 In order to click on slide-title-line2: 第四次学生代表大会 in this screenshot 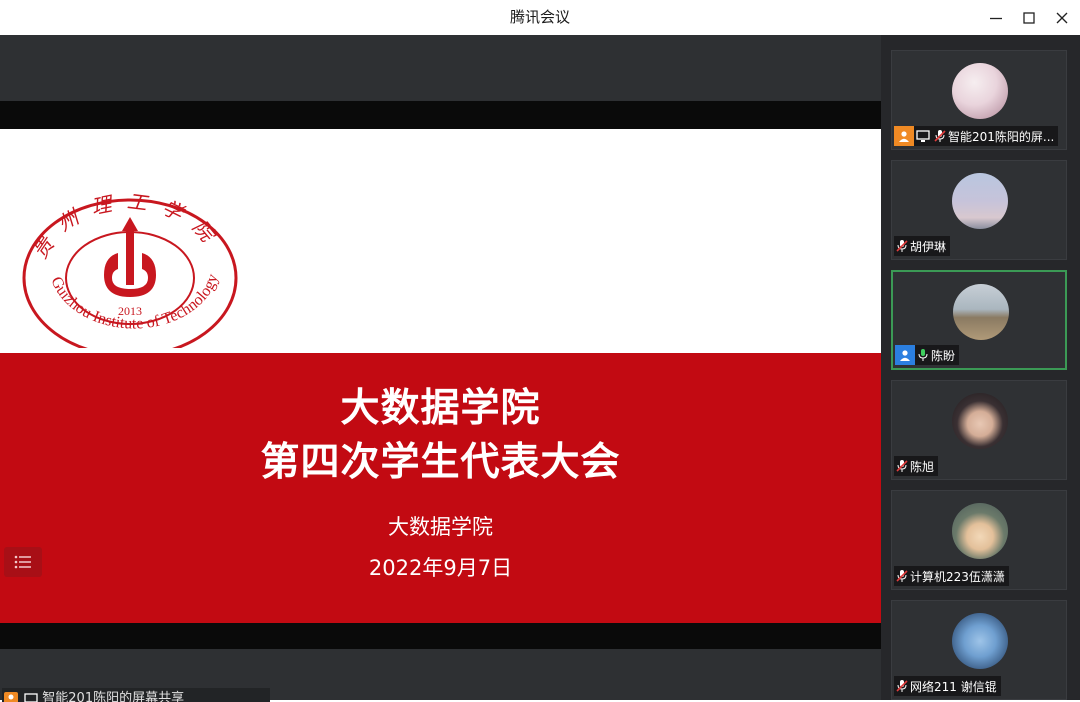, I will do `click(440, 462)`.